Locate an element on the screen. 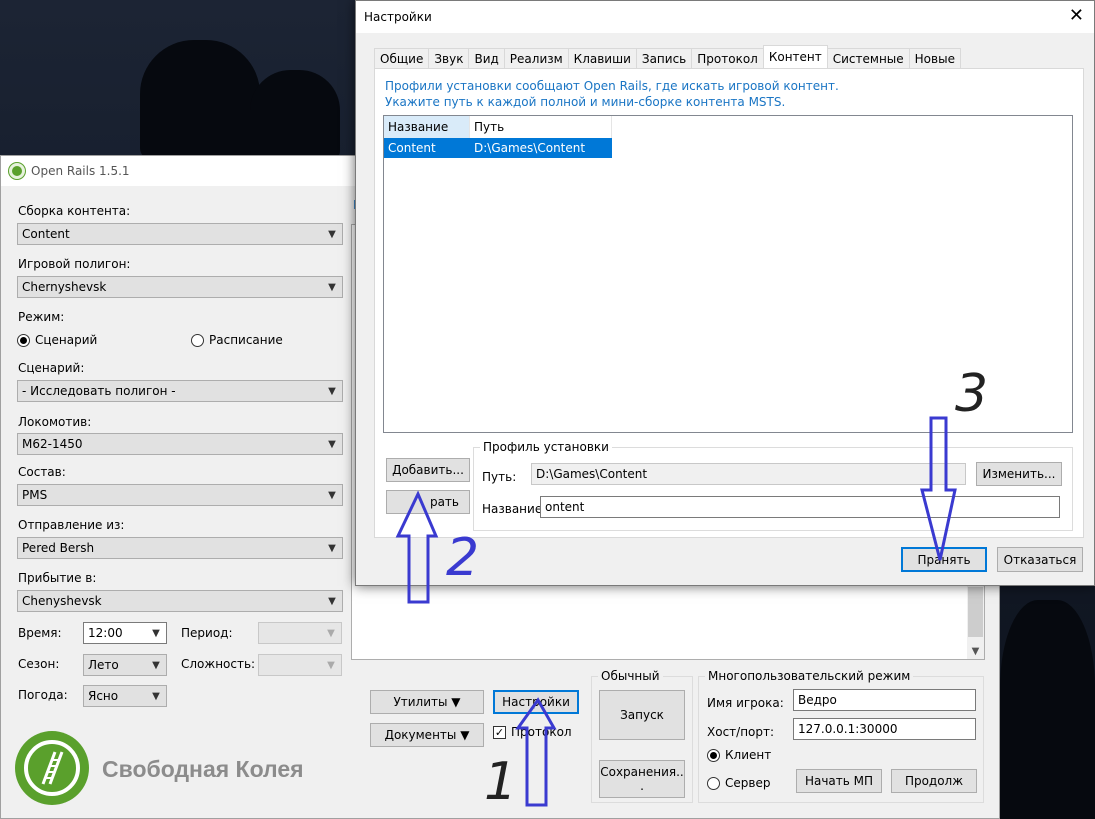 The height and width of the screenshot is (819, 1095). annotation-number-3: 3 is located at coordinates (972, 394).